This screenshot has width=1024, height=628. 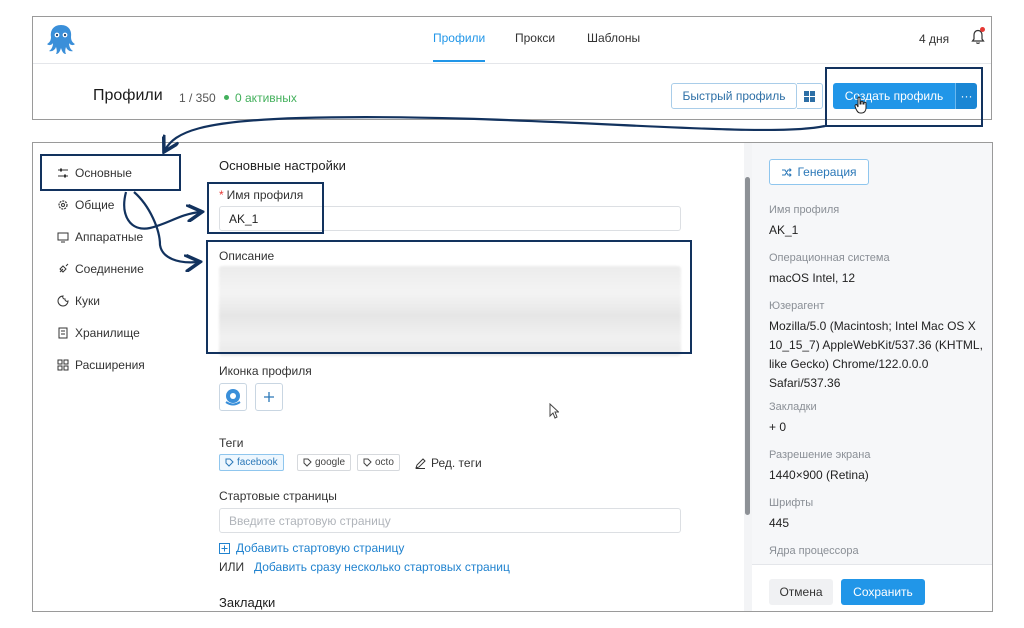 I want to click on windows-os-button, so click(x=810, y=96).